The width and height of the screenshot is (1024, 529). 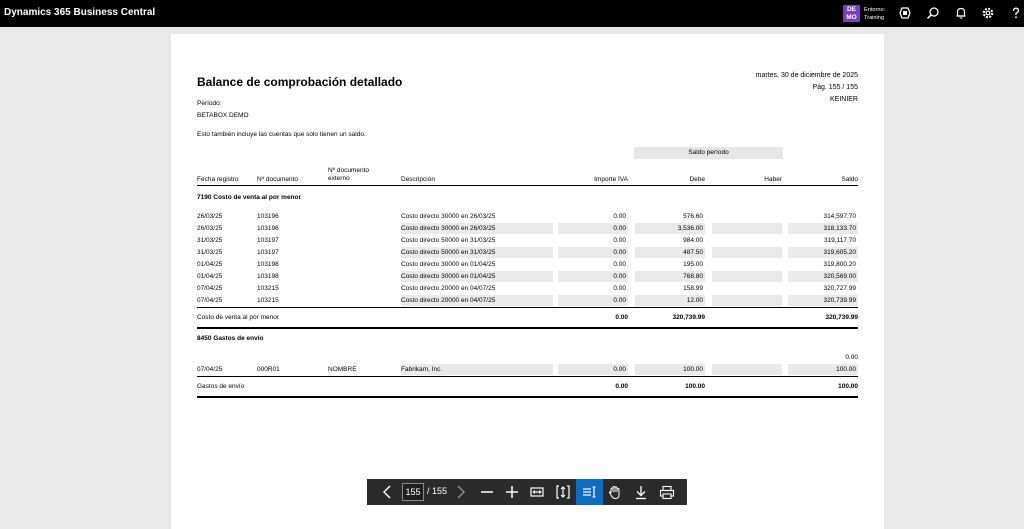 I want to click on hand-tool-button, so click(x=615, y=492).